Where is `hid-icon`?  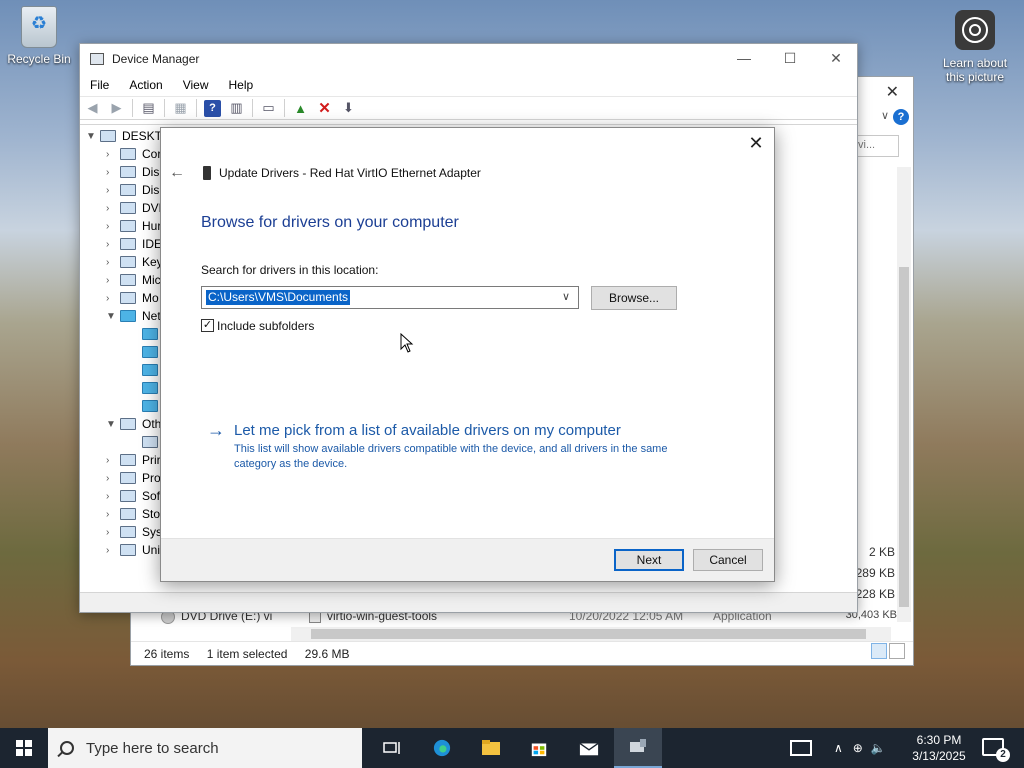
hid-icon is located at coordinates (128, 226).